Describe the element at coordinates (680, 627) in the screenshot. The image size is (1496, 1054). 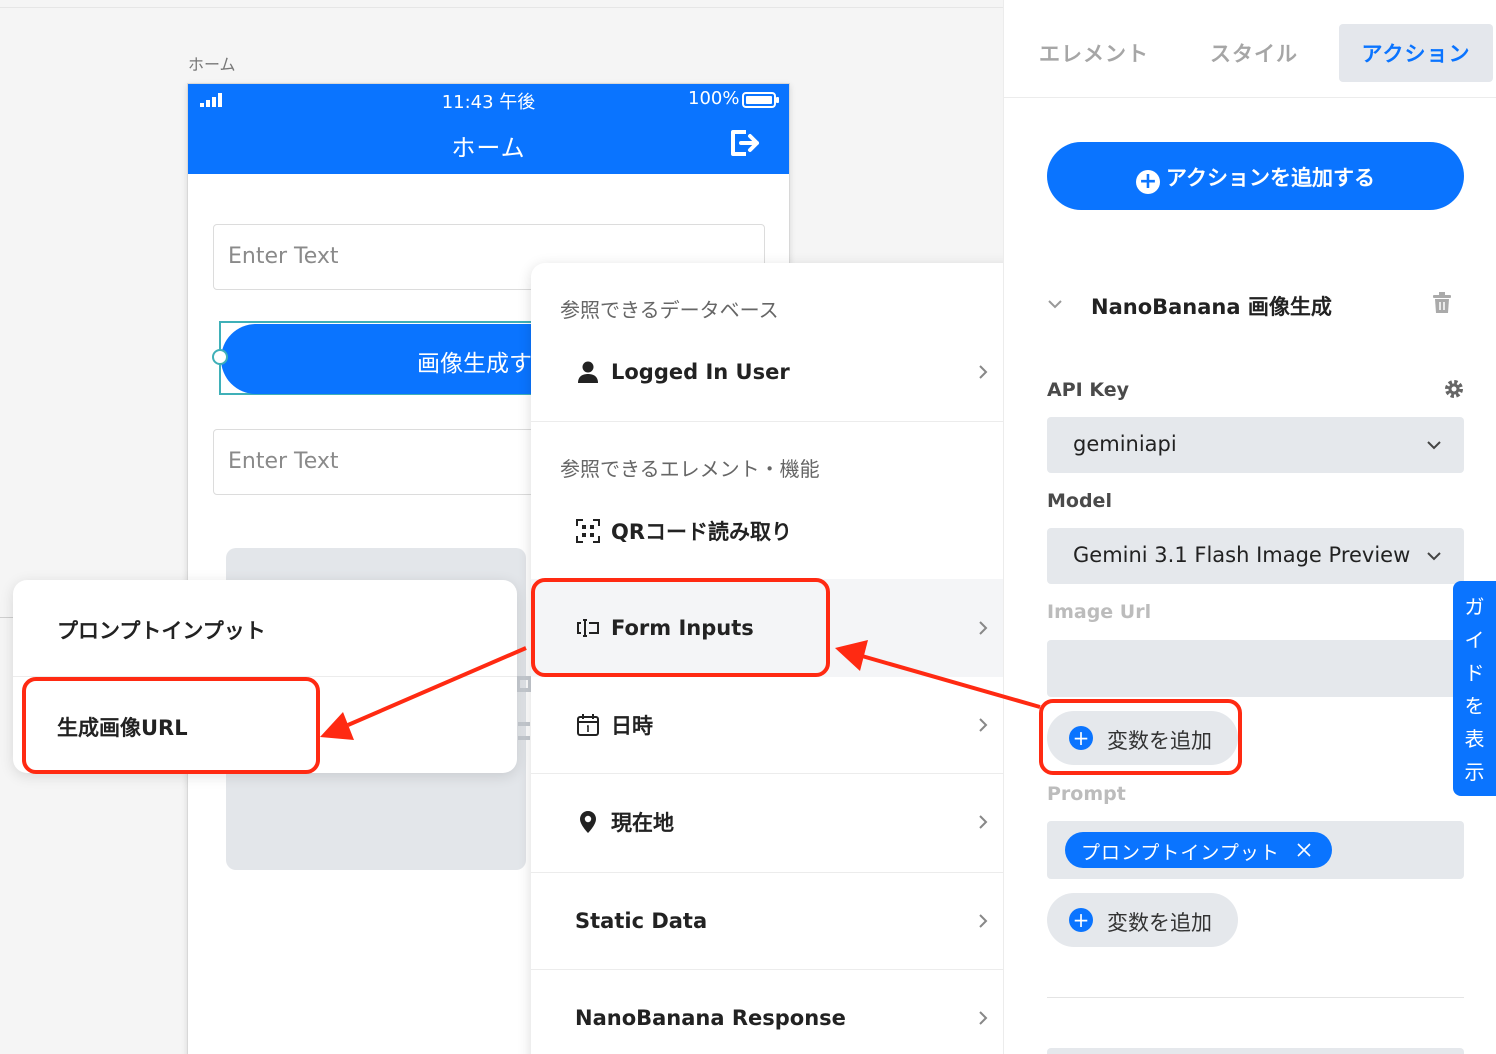
I see `highlight-form-inputs` at that location.